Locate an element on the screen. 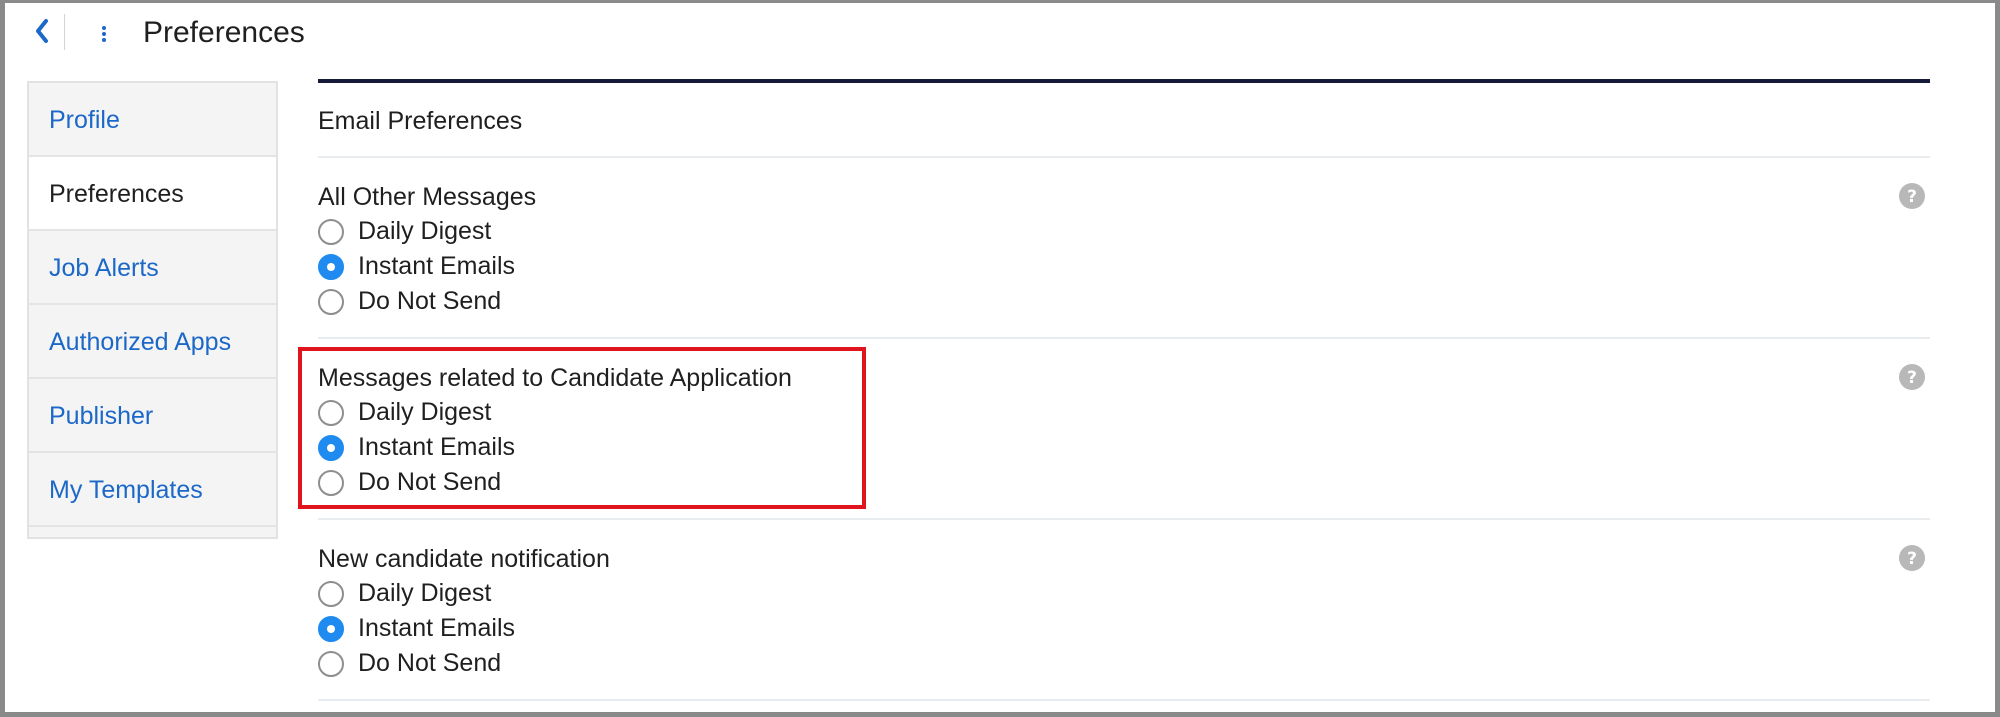 This screenshot has width=2000, height=717. section-top-rule is located at coordinates (1124, 81).